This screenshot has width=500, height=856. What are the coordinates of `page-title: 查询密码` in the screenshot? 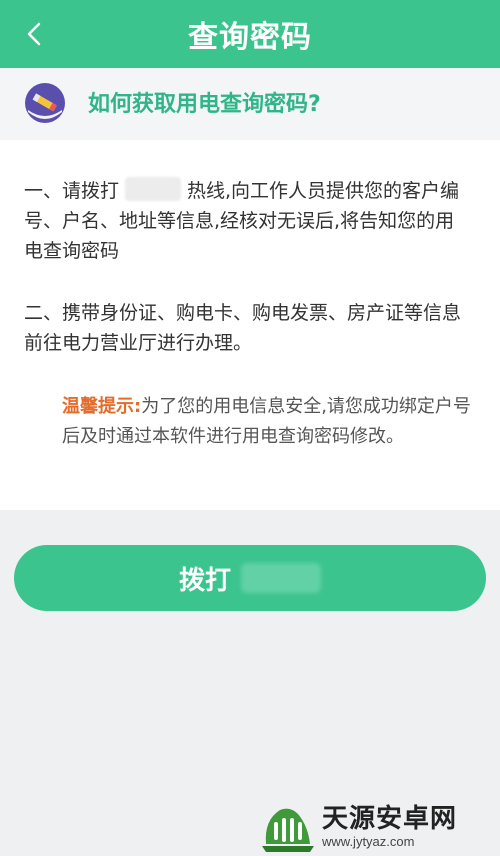 It's located at (250, 37).